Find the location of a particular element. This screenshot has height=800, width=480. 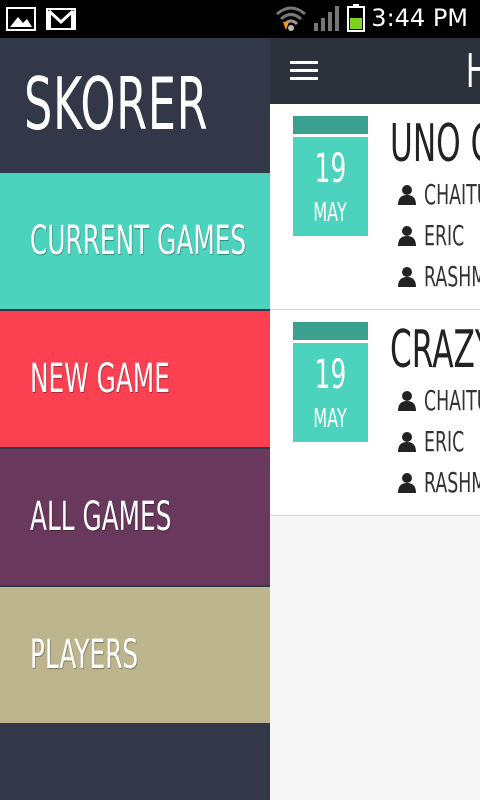

status-time: 3:44 PM is located at coordinates (419, 18).